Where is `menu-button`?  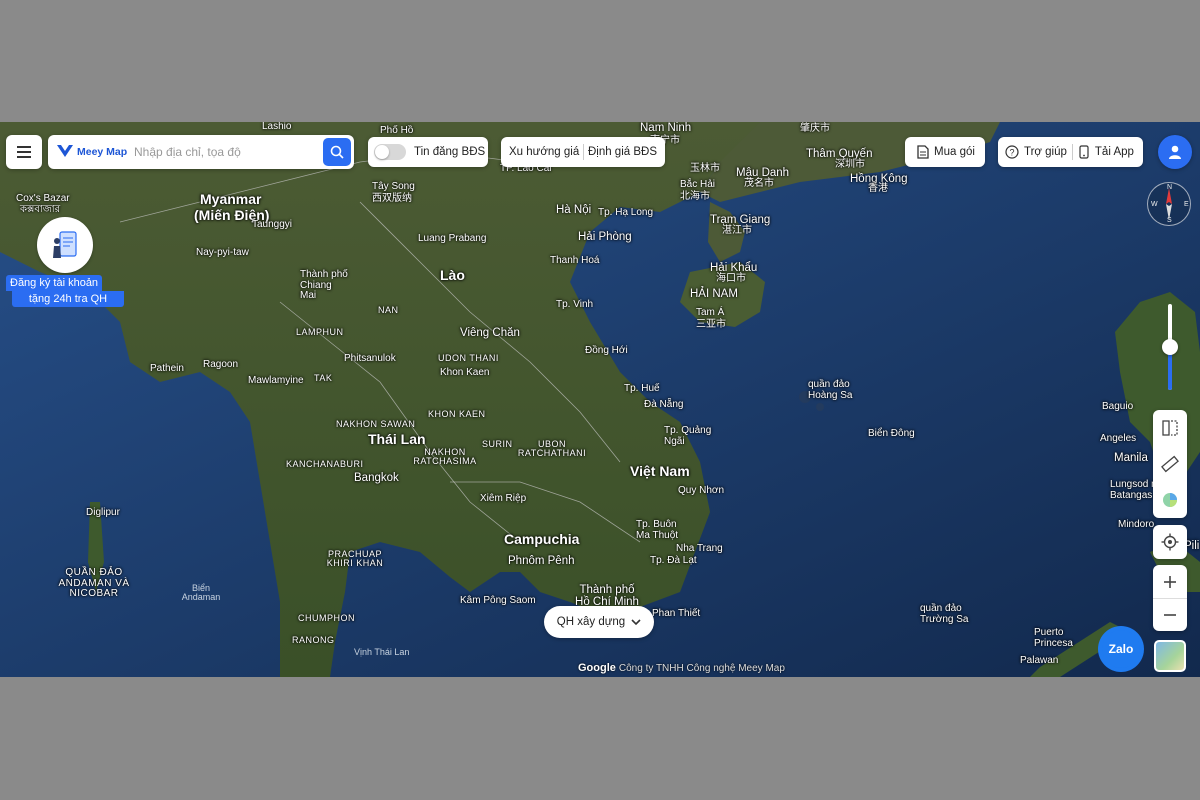
menu-button is located at coordinates (24, 152).